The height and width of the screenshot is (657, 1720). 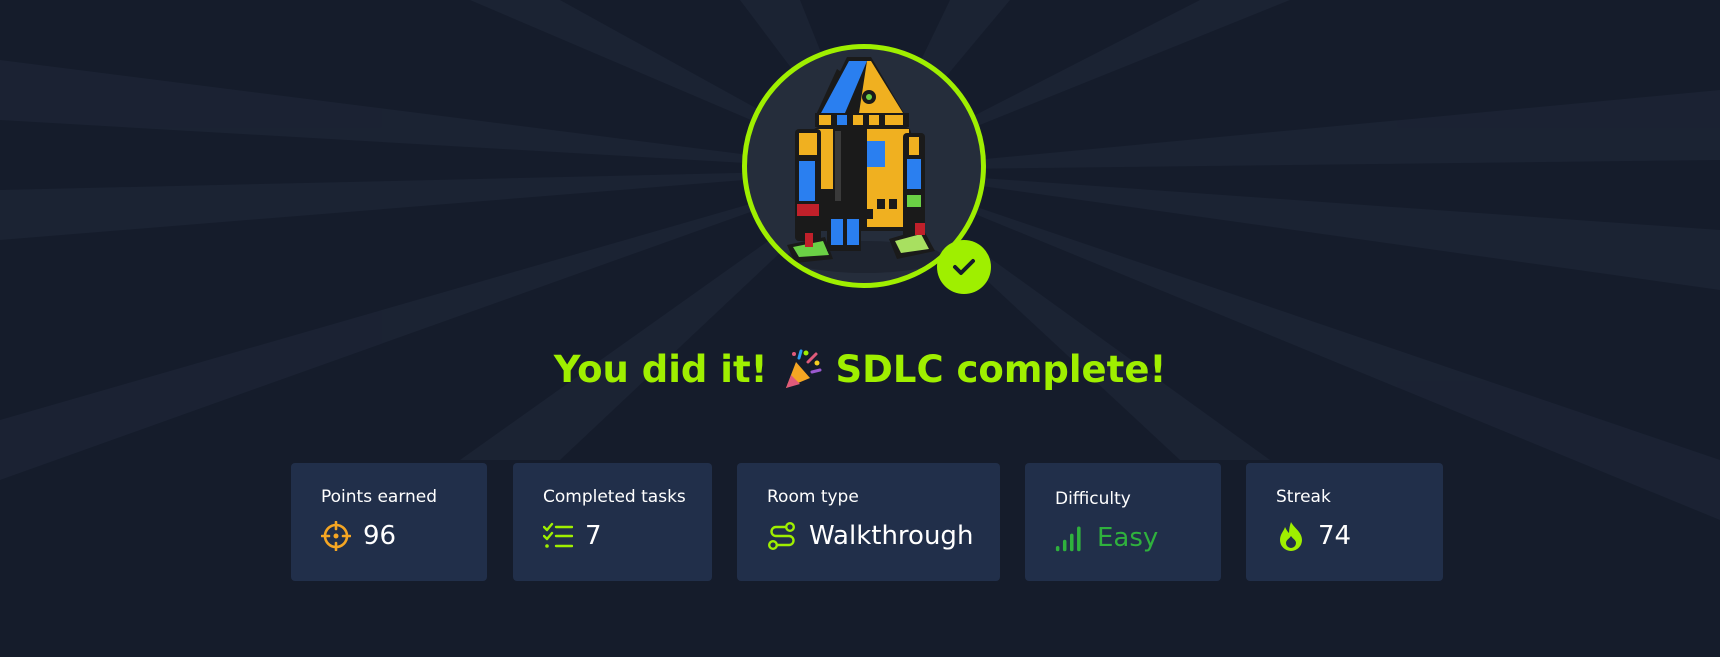 What do you see at coordinates (379, 497) in the screenshot?
I see `stat-label: Points earned` at bounding box center [379, 497].